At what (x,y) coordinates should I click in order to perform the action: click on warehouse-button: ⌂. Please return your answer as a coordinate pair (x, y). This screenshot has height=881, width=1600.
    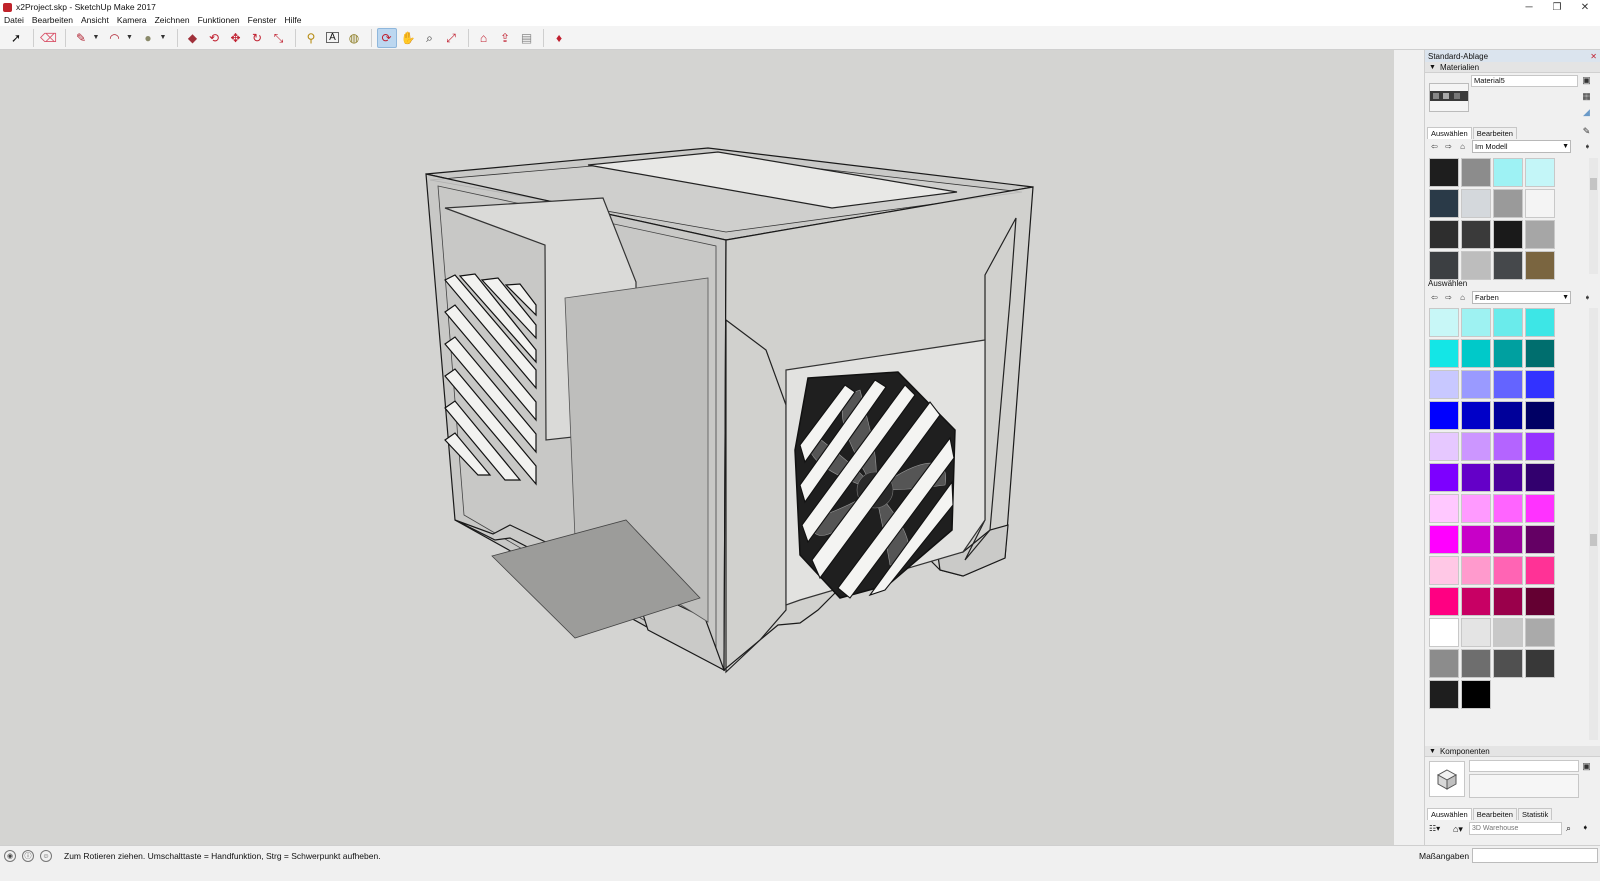
    Looking at the image, I should click on (484, 38).